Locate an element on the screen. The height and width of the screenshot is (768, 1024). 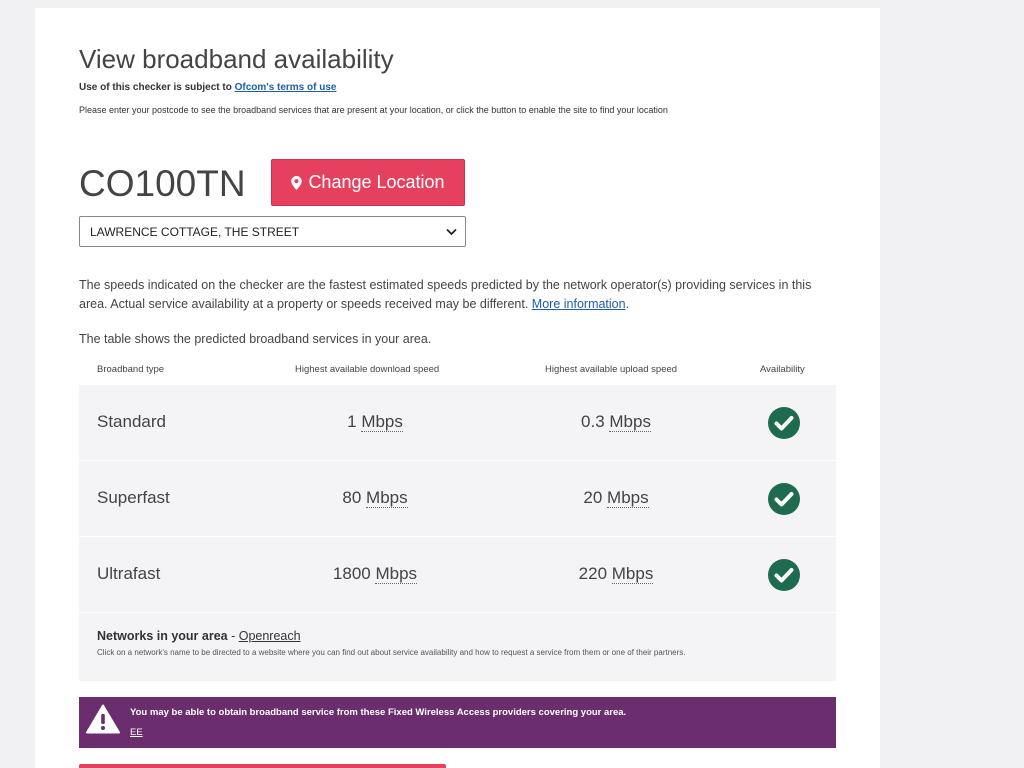
upload-speed: 20 Mbps is located at coordinates (616, 498).